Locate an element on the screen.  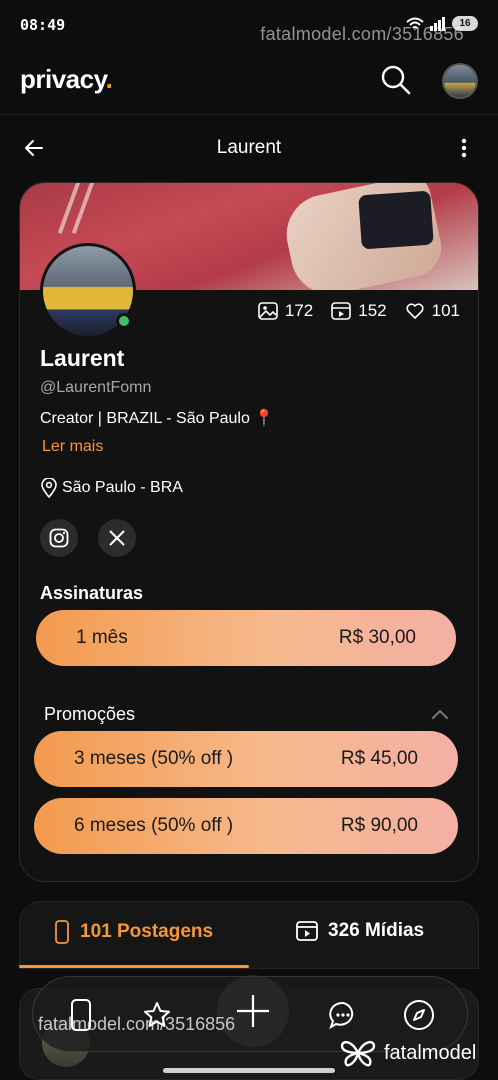
profile-name: Laurent is located at coordinates (82, 358).